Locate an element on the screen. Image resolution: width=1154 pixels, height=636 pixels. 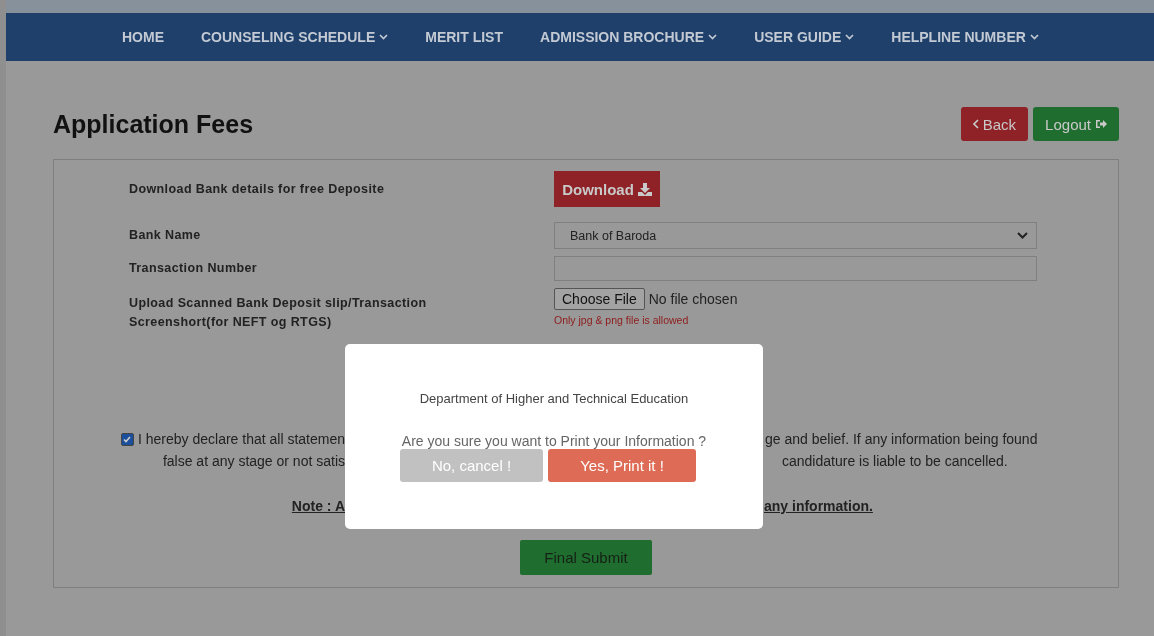
nav-link: COUNSELING SCHEDULE is located at coordinates (295, 37).